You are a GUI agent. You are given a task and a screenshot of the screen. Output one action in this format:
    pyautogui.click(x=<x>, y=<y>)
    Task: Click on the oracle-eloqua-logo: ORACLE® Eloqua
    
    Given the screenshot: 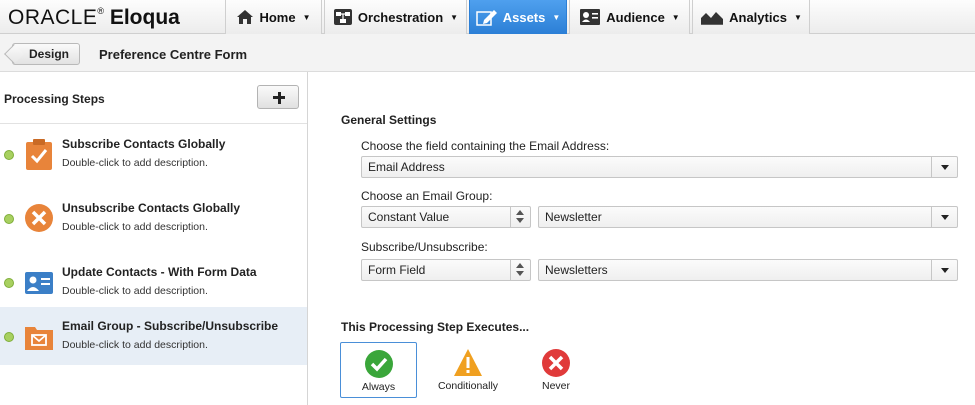 What is the action you would take?
    pyautogui.click(x=94, y=18)
    